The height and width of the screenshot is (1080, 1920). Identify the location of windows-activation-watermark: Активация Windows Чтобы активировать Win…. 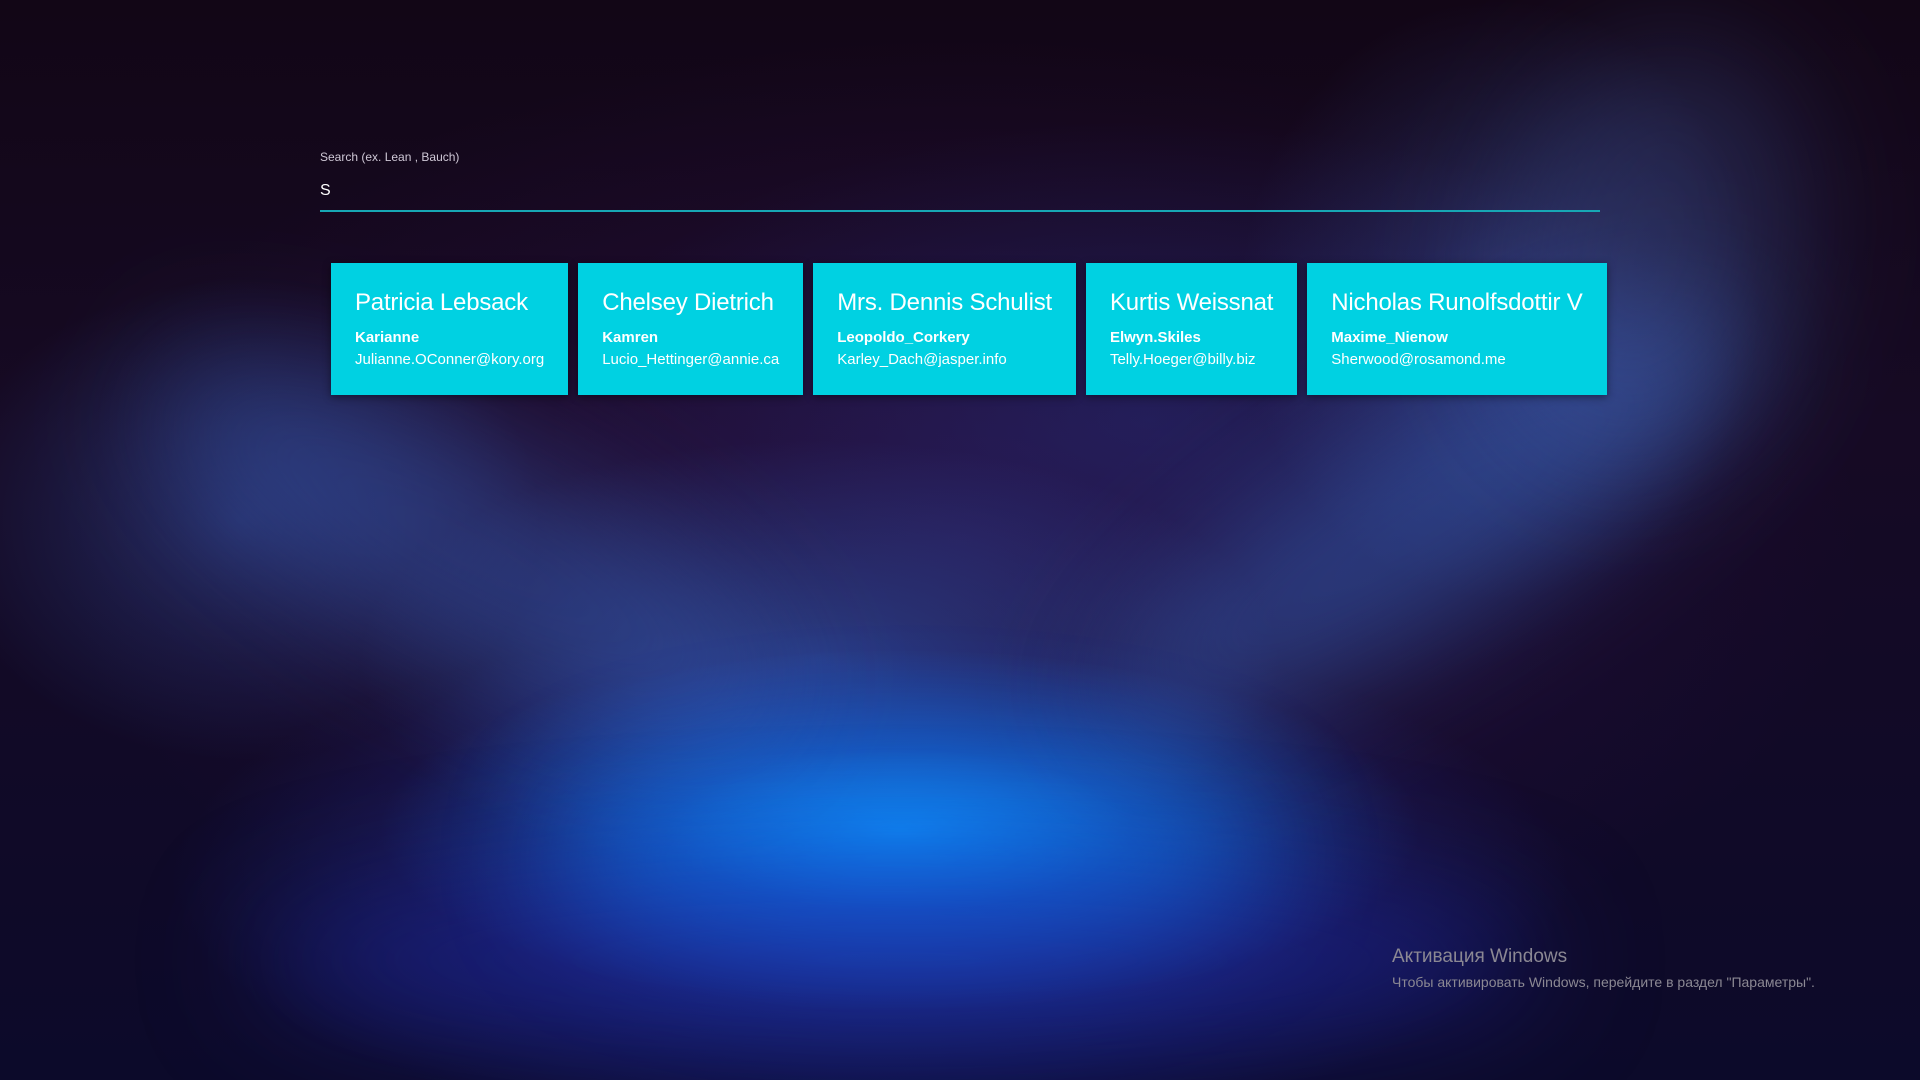
(1603, 968).